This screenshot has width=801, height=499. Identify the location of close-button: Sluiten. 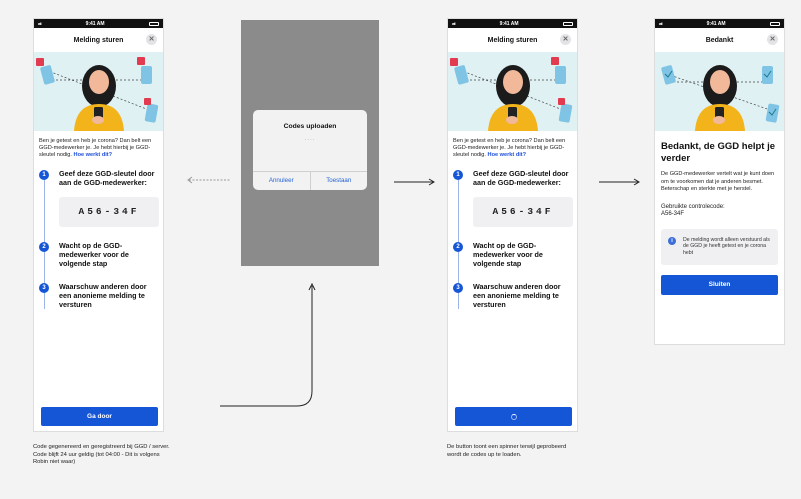
(719, 284).